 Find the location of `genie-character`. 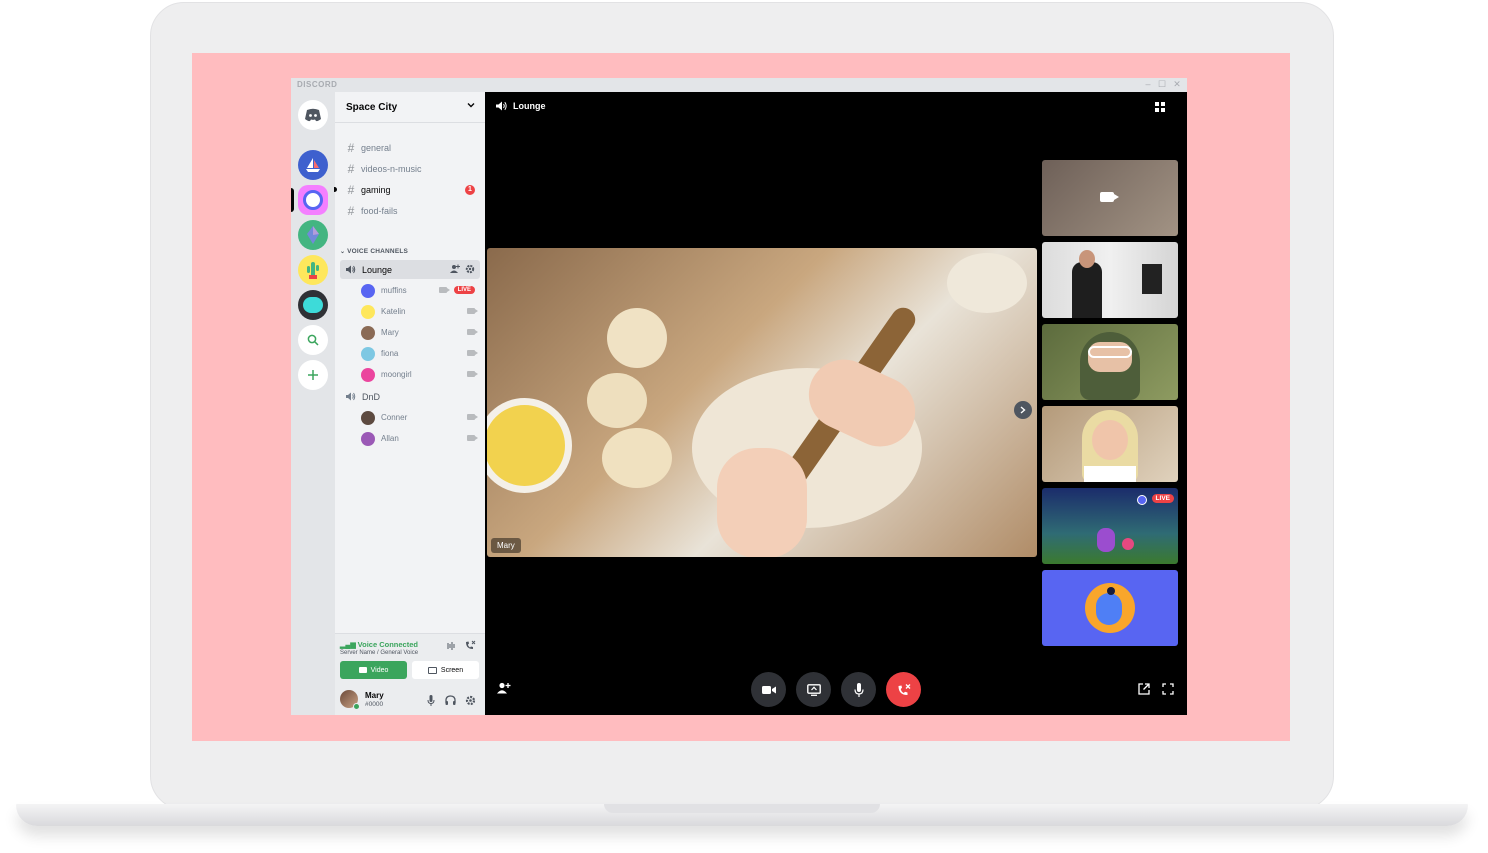

genie-character is located at coordinates (1109, 609).